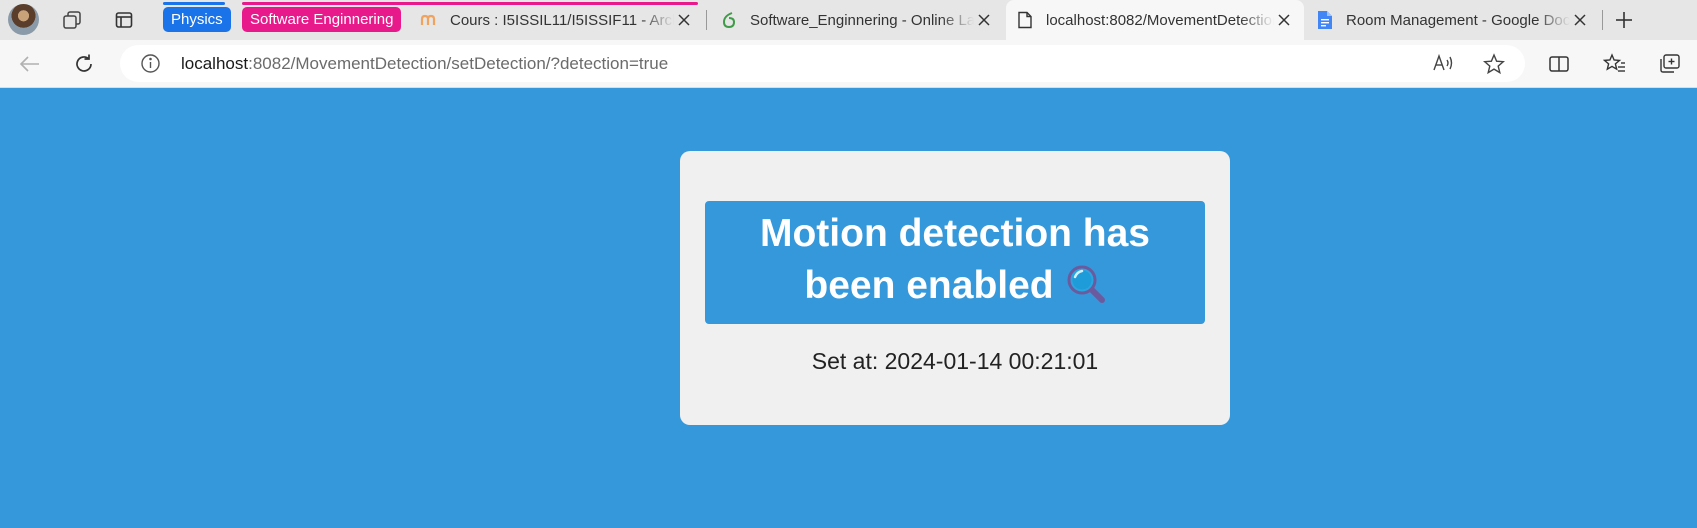 Image resolution: width=1697 pixels, height=528 pixels. I want to click on tab-google-docs: Room Management - Google Docs, so click(1453, 20).